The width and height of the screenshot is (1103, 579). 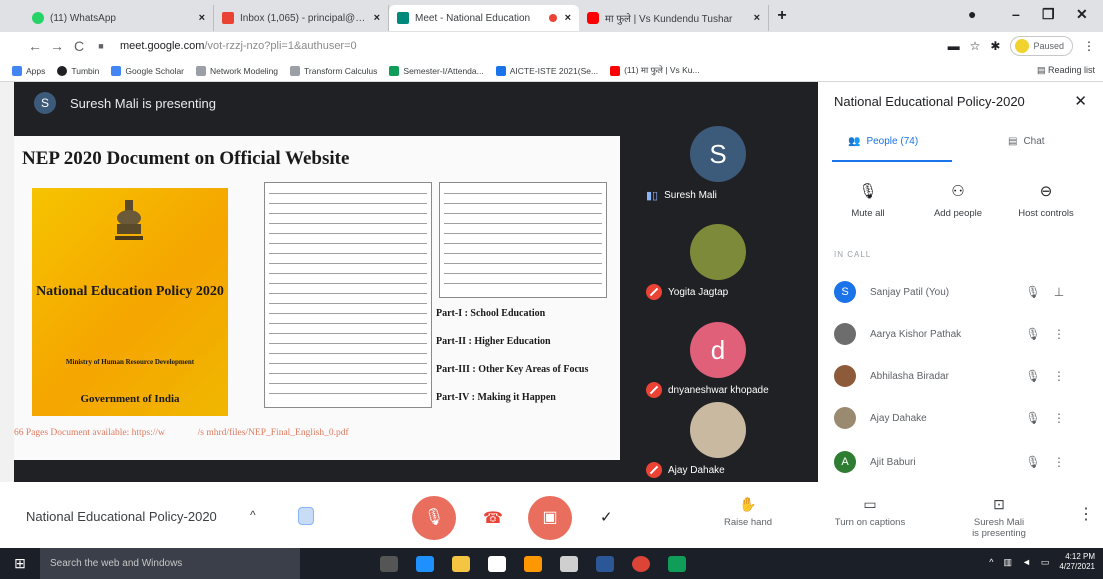 What do you see at coordinates (170, 563) in the screenshot?
I see `taskbar-search: Search the web and Windows` at bounding box center [170, 563].